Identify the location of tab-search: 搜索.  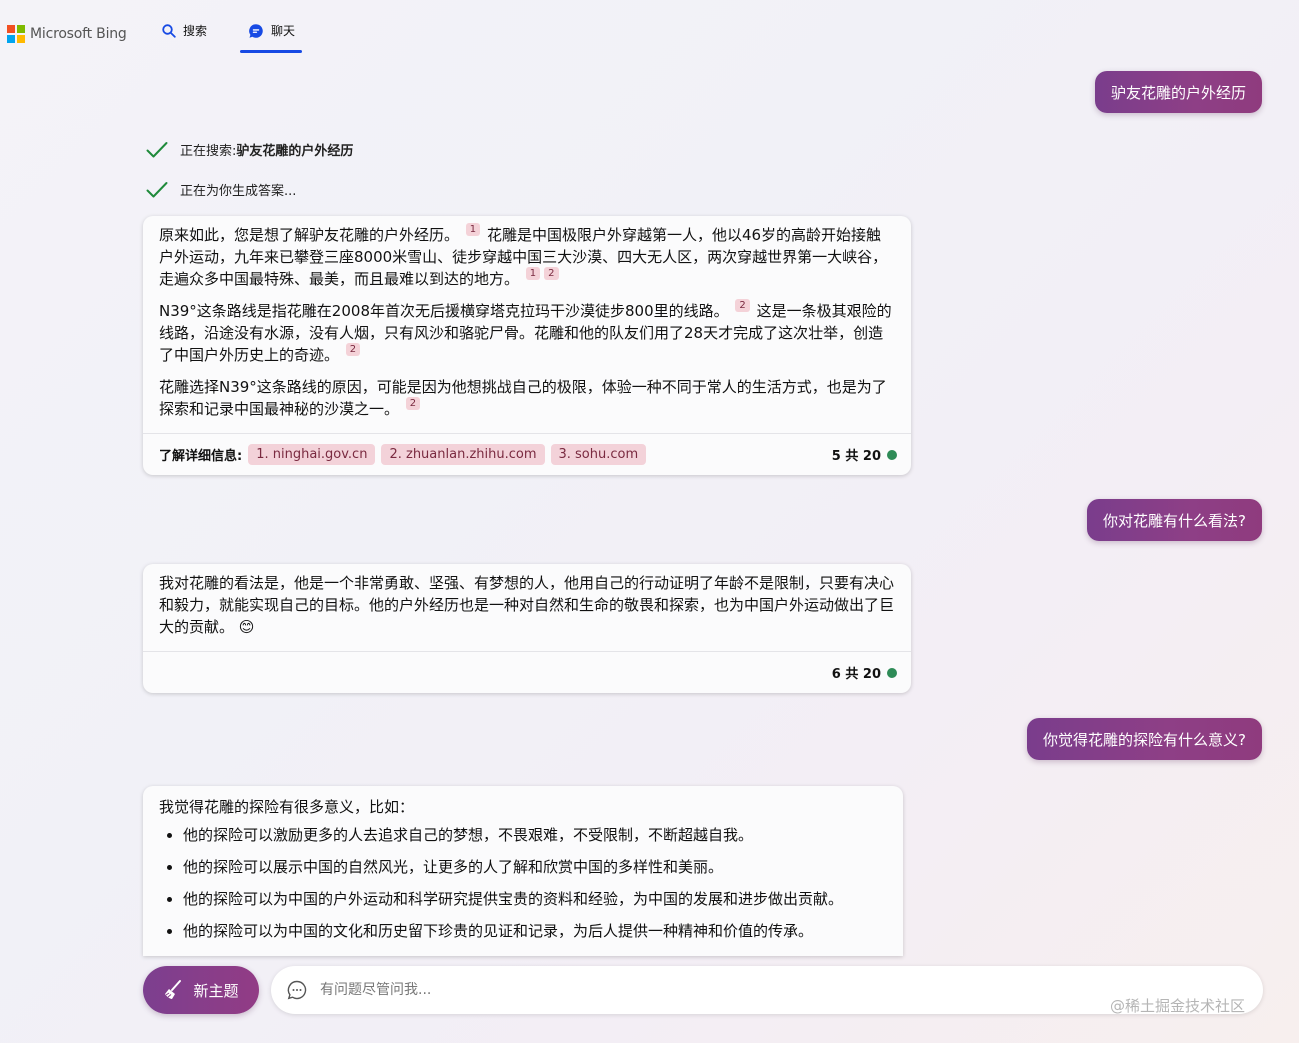
(184, 30).